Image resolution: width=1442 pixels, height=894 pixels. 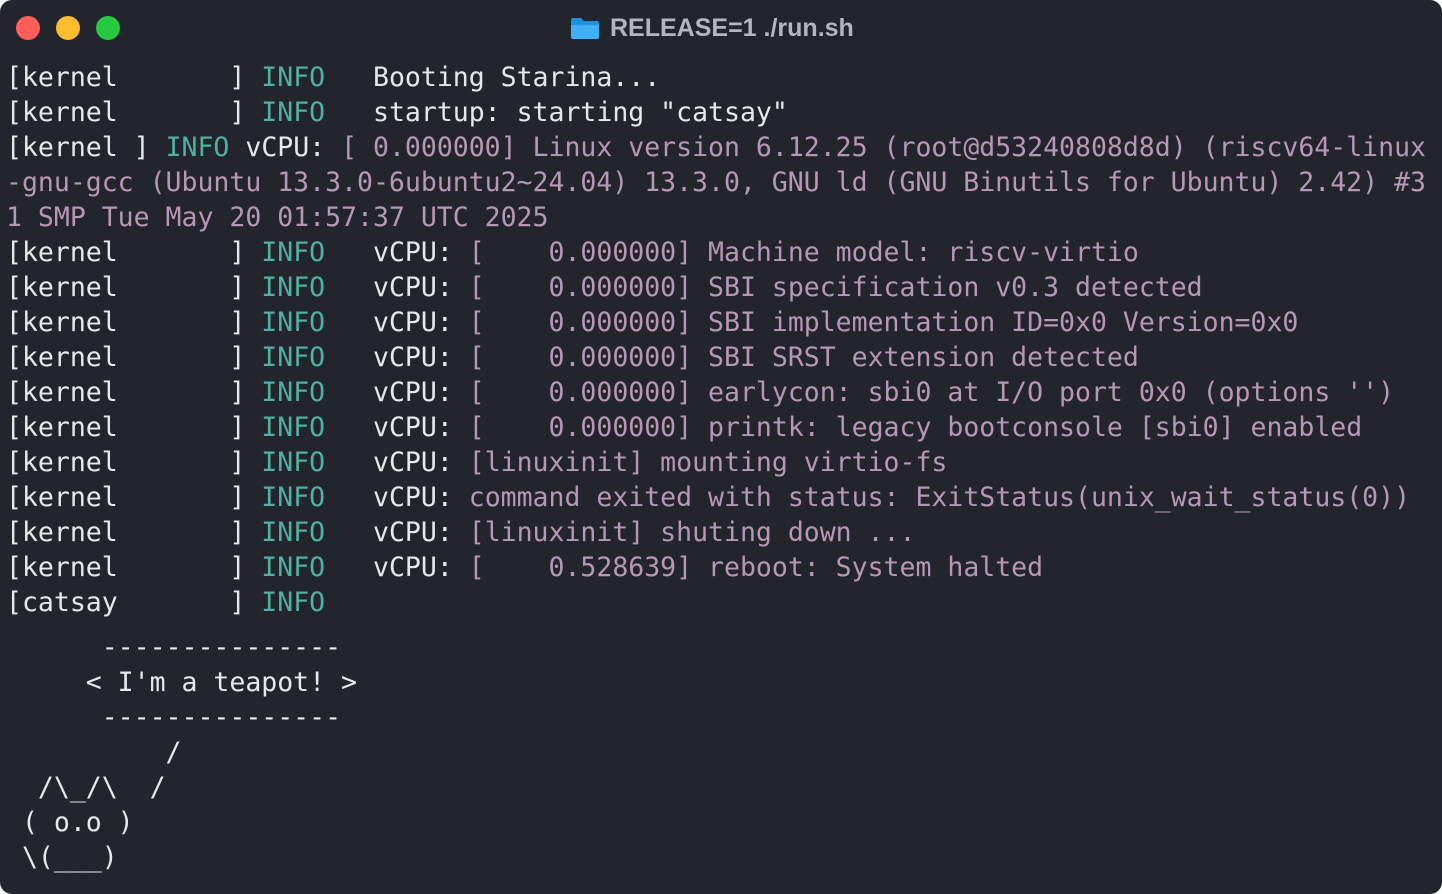 What do you see at coordinates (68, 28) in the screenshot?
I see `minimize-button` at bounding box center [68, 28].